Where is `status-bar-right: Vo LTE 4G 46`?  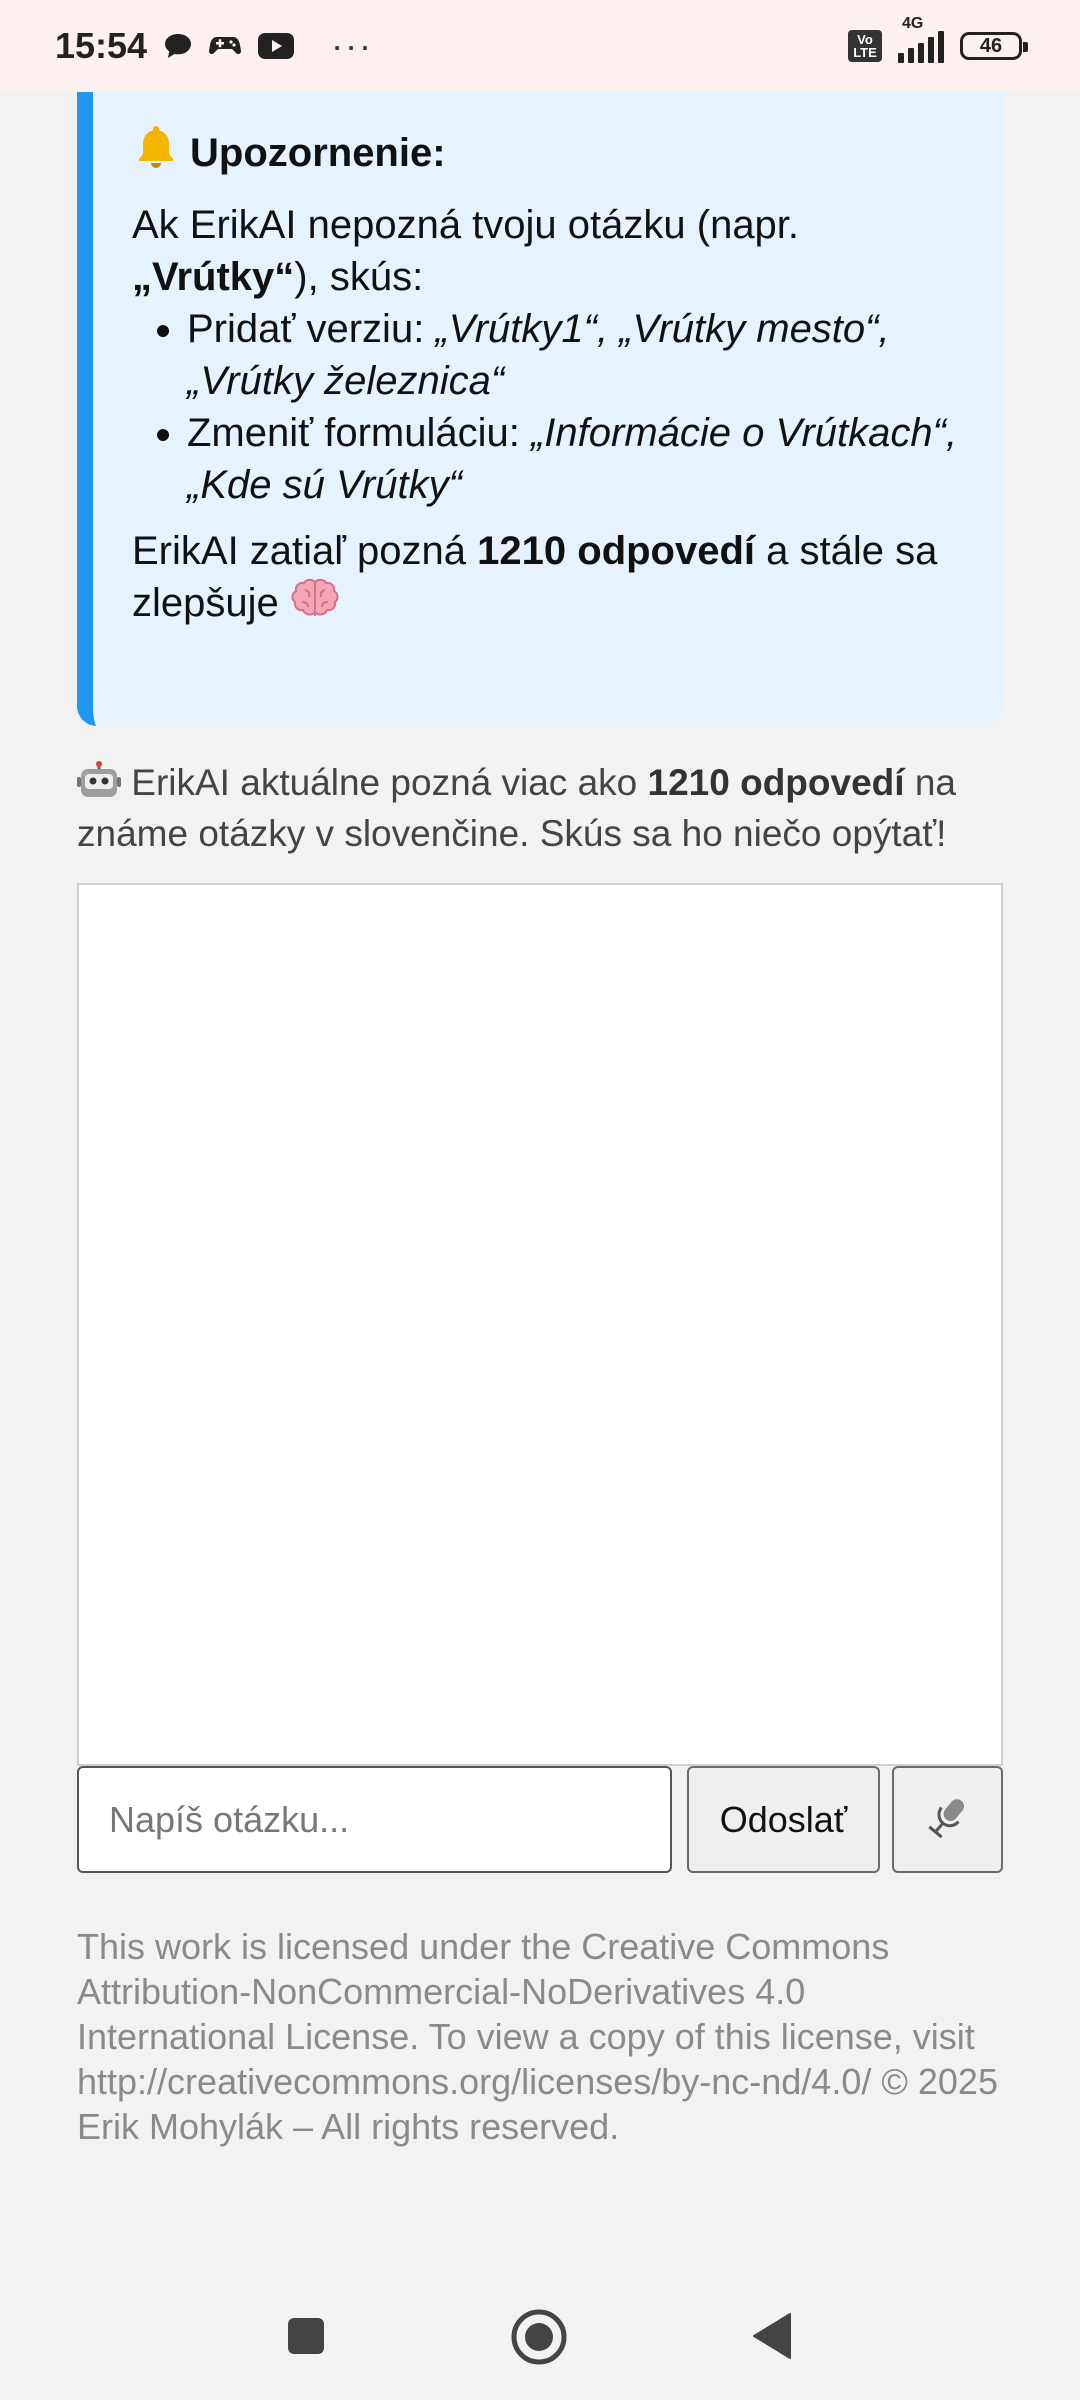 status-bar-right: Vo LTE 4G 46 is located at coordinates (938, 39).